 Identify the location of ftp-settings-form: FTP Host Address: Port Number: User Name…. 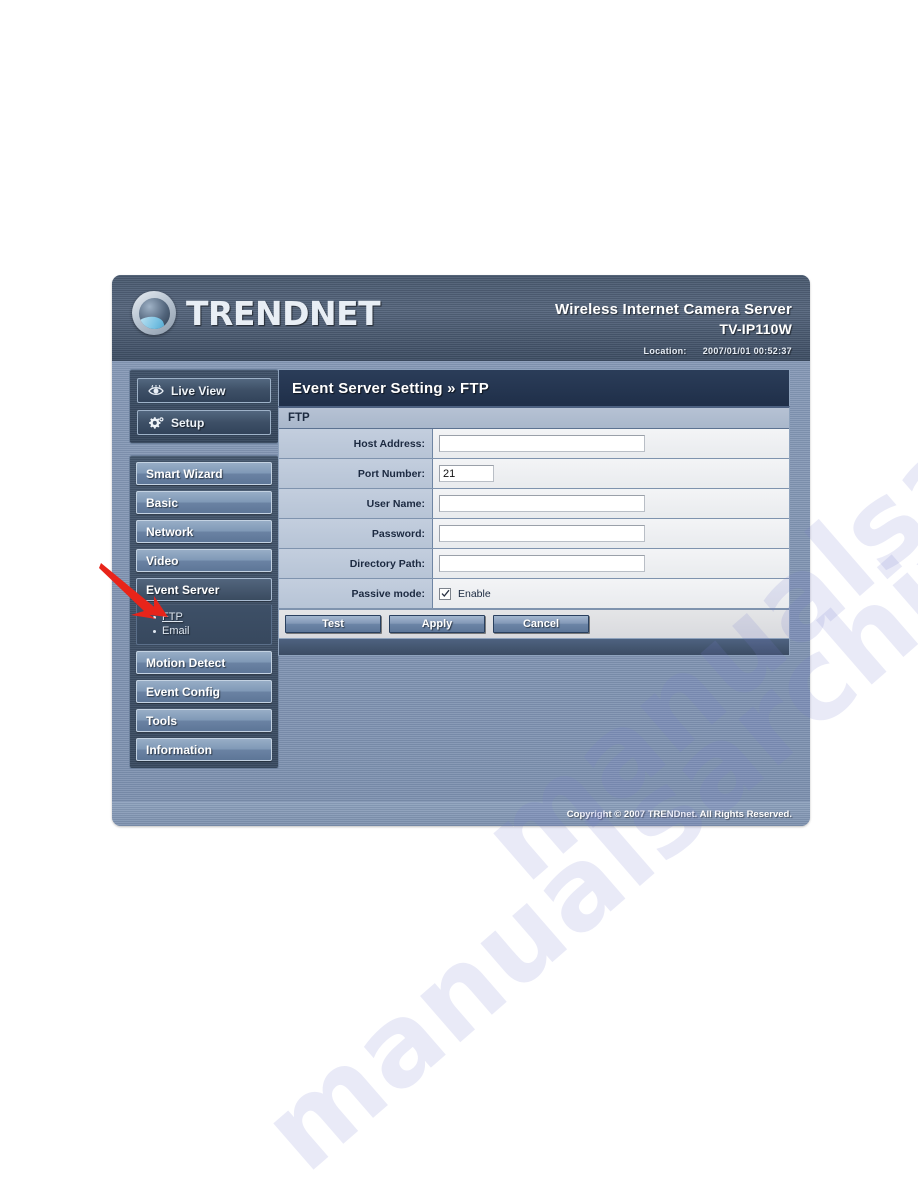
(534, 522).